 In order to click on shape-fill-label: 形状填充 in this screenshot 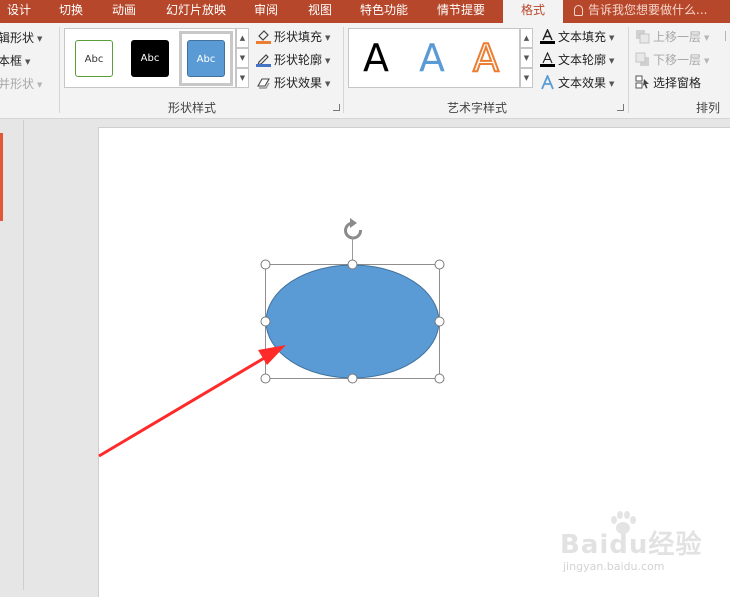, I will do `click(298, 37)`.